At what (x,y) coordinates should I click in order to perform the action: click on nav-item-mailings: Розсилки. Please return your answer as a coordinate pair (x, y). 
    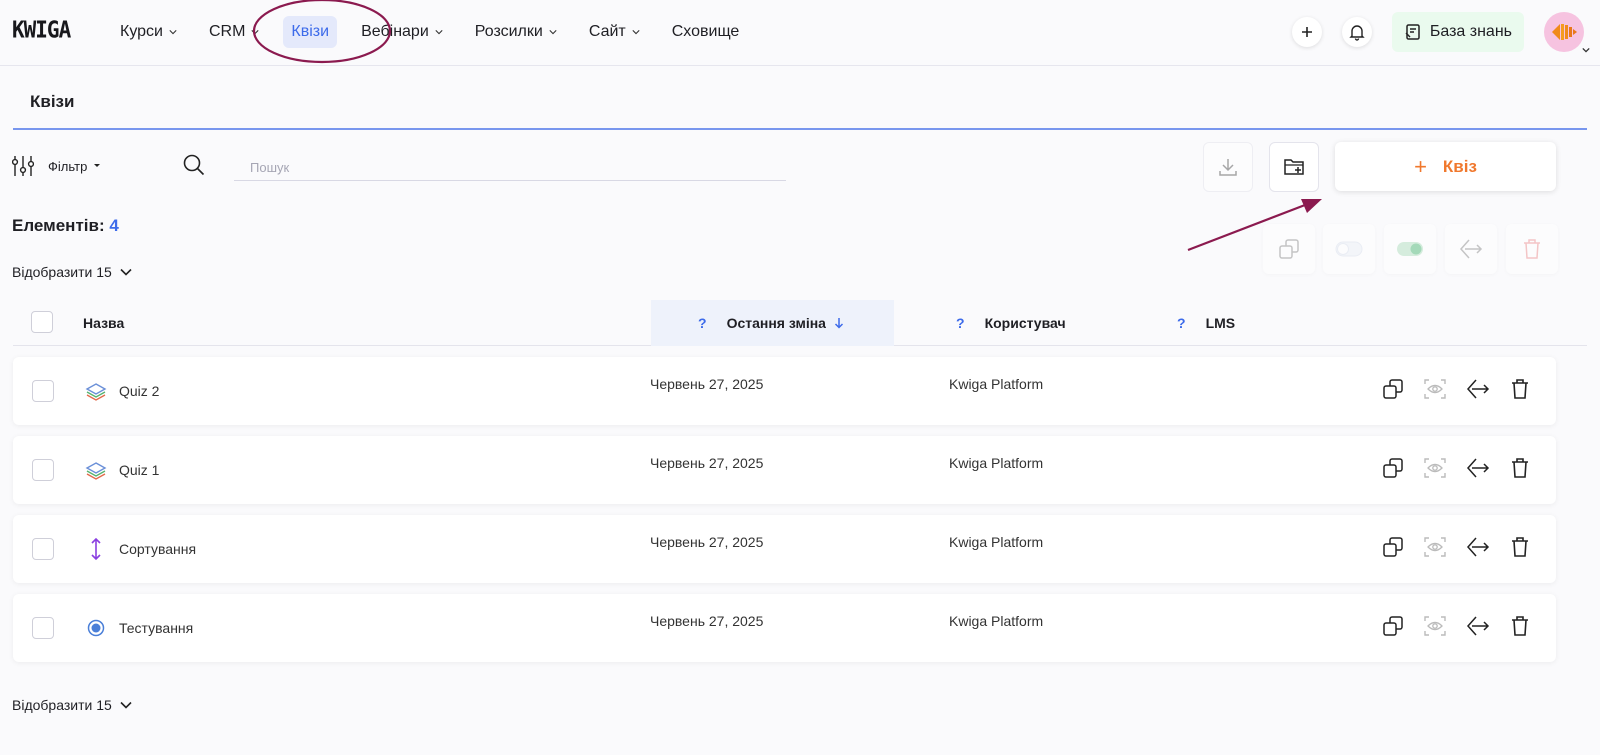
    Looking at the image, I should click on (516, 32).